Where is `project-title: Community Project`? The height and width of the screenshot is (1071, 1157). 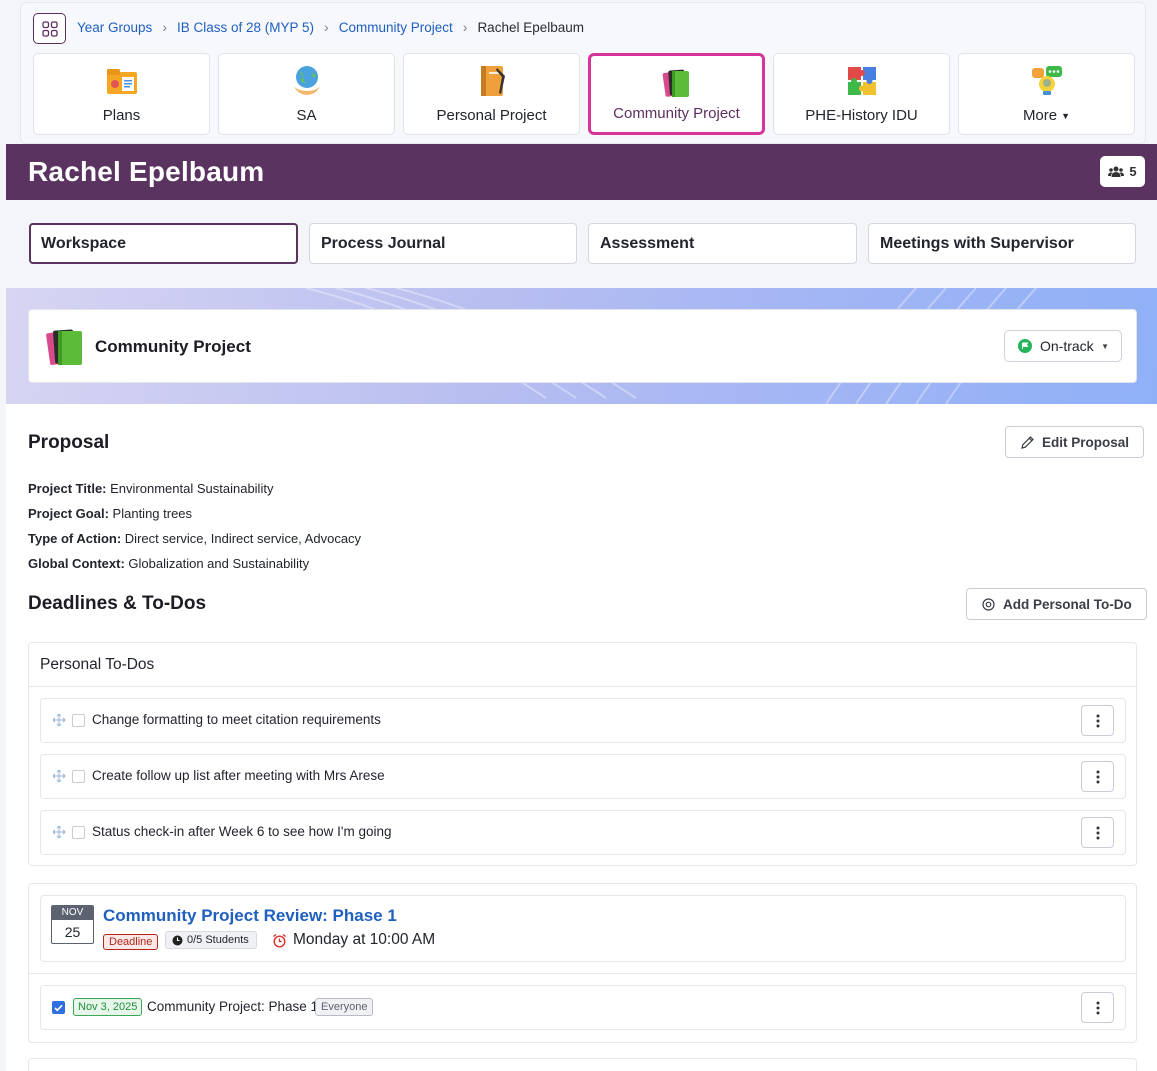 project-title: Community Project is located at coordinates (173, 346).